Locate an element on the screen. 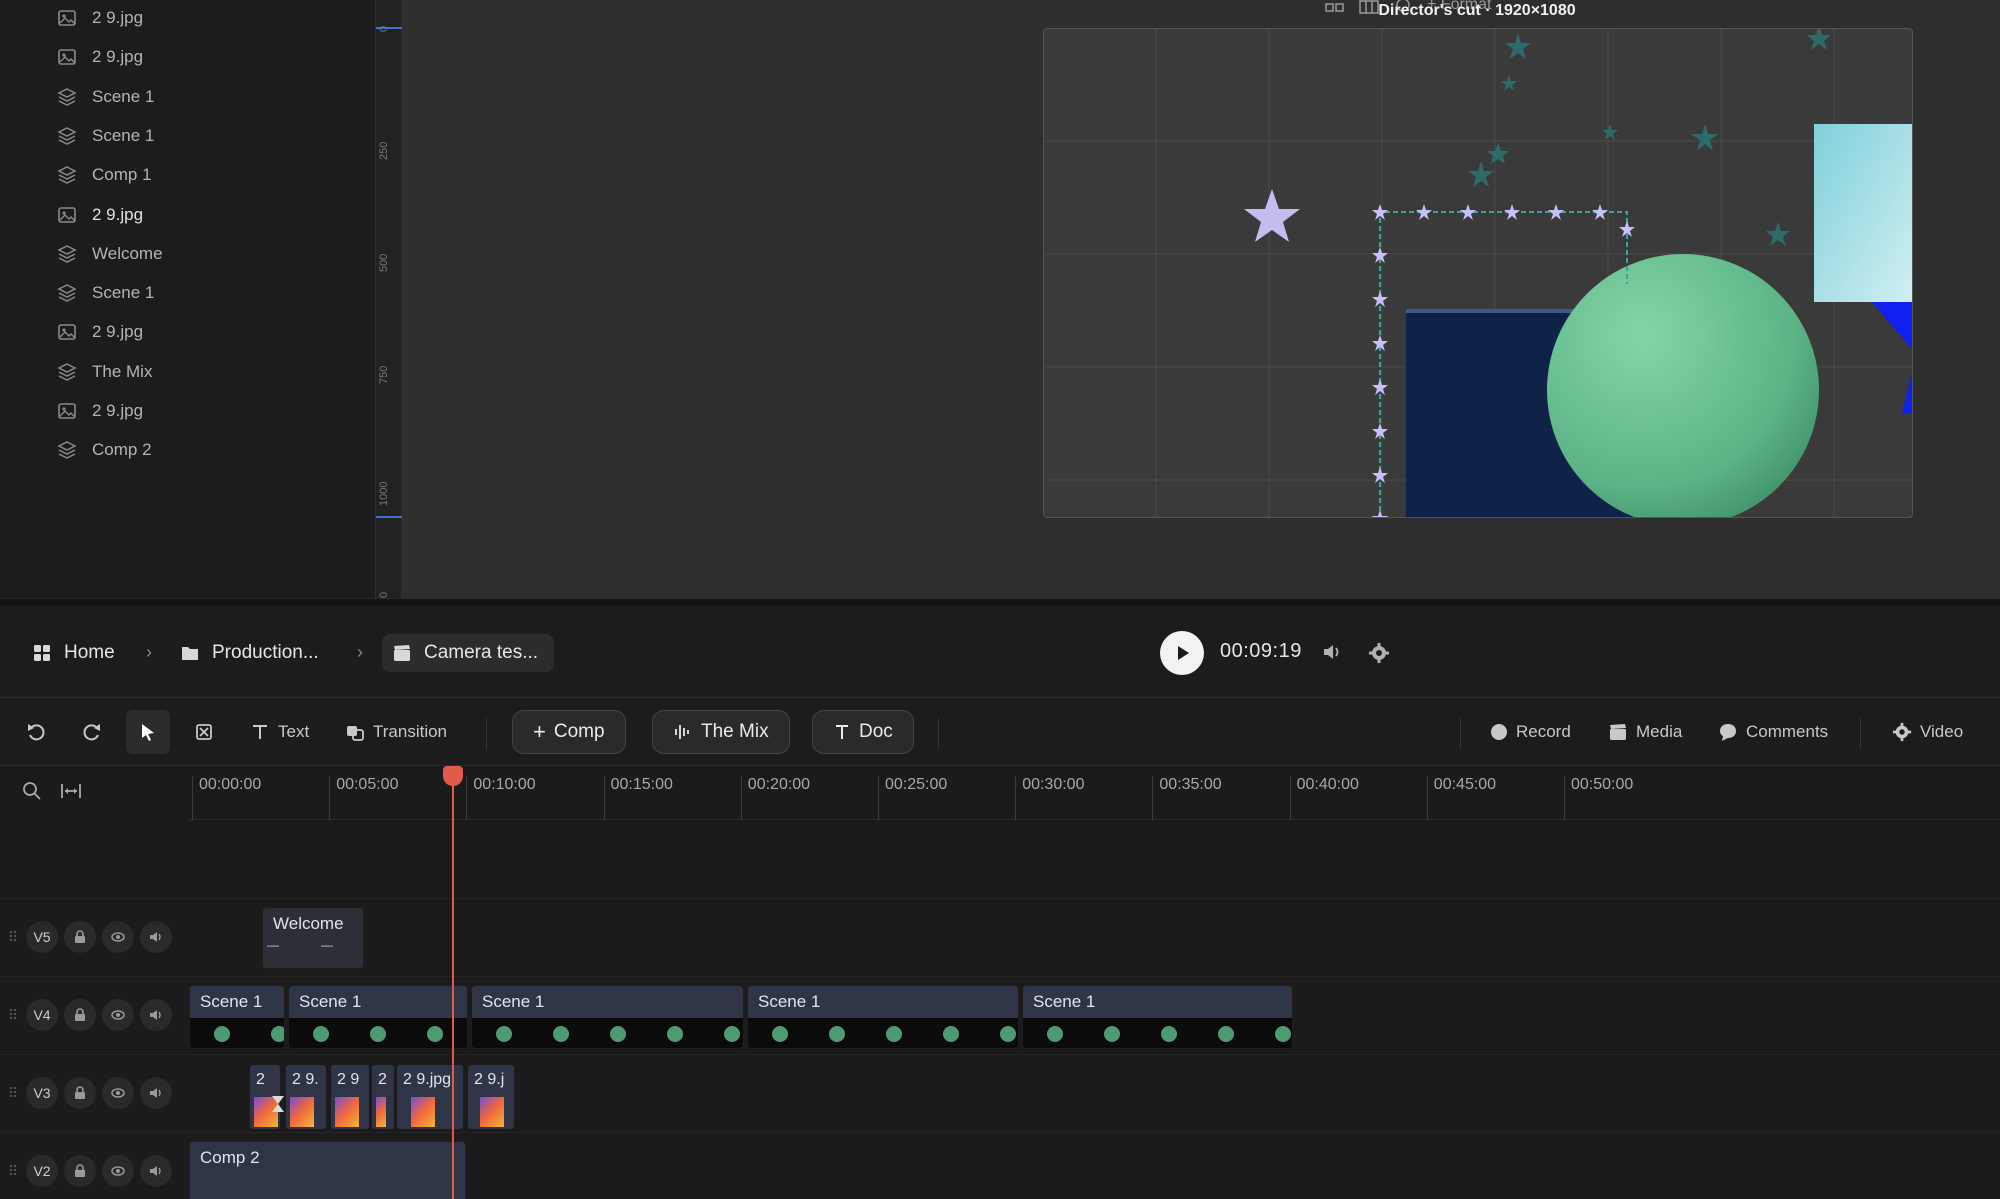 The image size is (2000, 1199). undo-button is located at coordinates (36, 732).